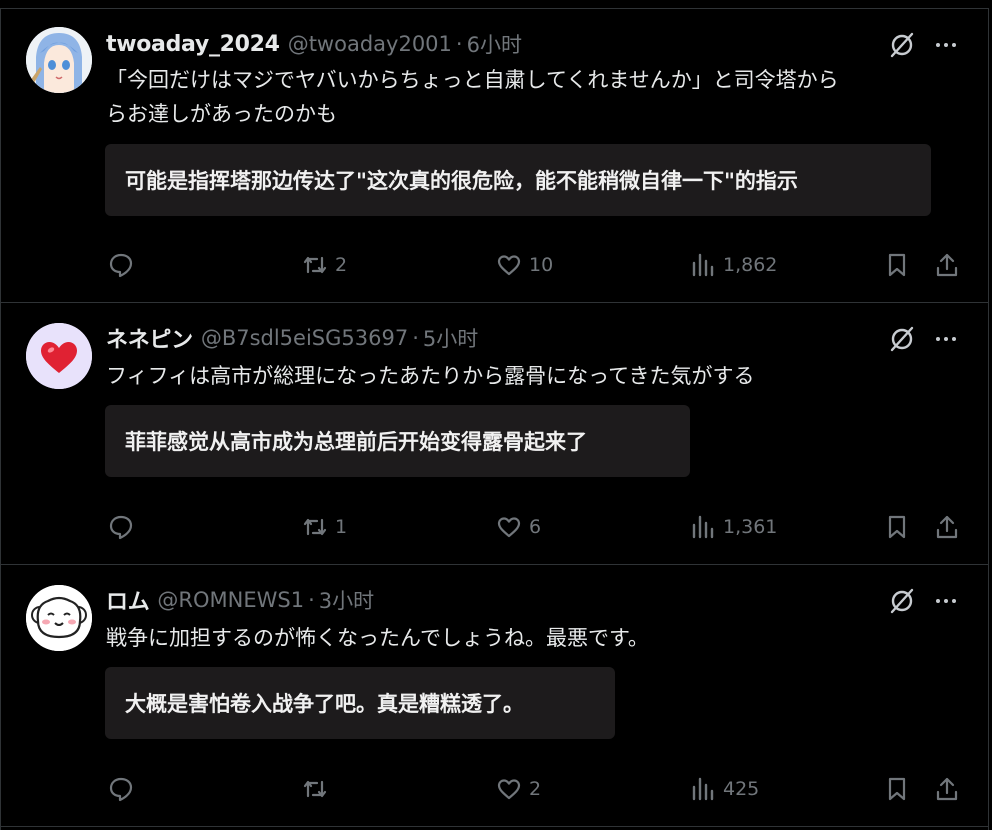 The height and width of the screenshot is (830, 992). I want to click on repost-button: 2, so click(324, 265).